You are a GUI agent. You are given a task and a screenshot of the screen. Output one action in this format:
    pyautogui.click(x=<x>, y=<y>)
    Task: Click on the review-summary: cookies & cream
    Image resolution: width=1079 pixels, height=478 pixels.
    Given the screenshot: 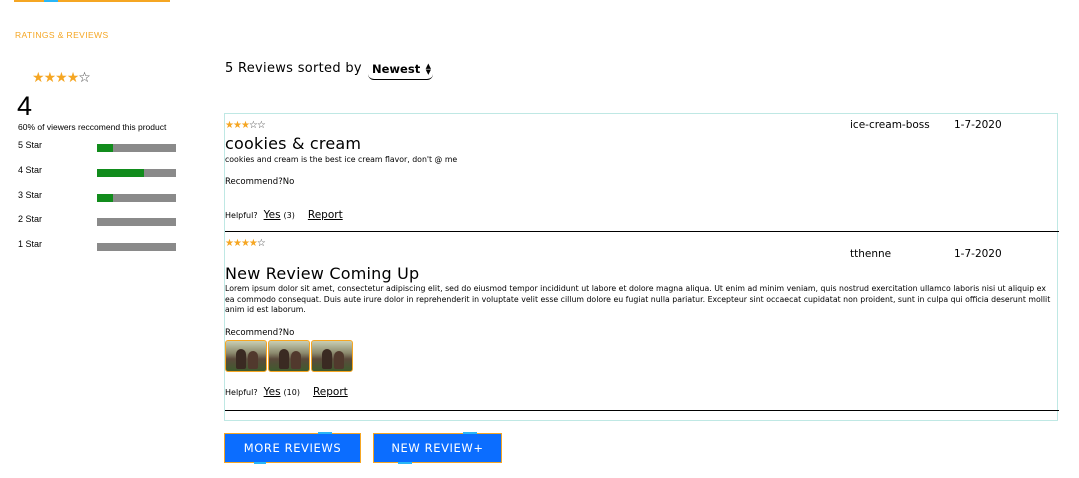 What is the action you would take?
    pyautogui.click(x=293, y=143)
    